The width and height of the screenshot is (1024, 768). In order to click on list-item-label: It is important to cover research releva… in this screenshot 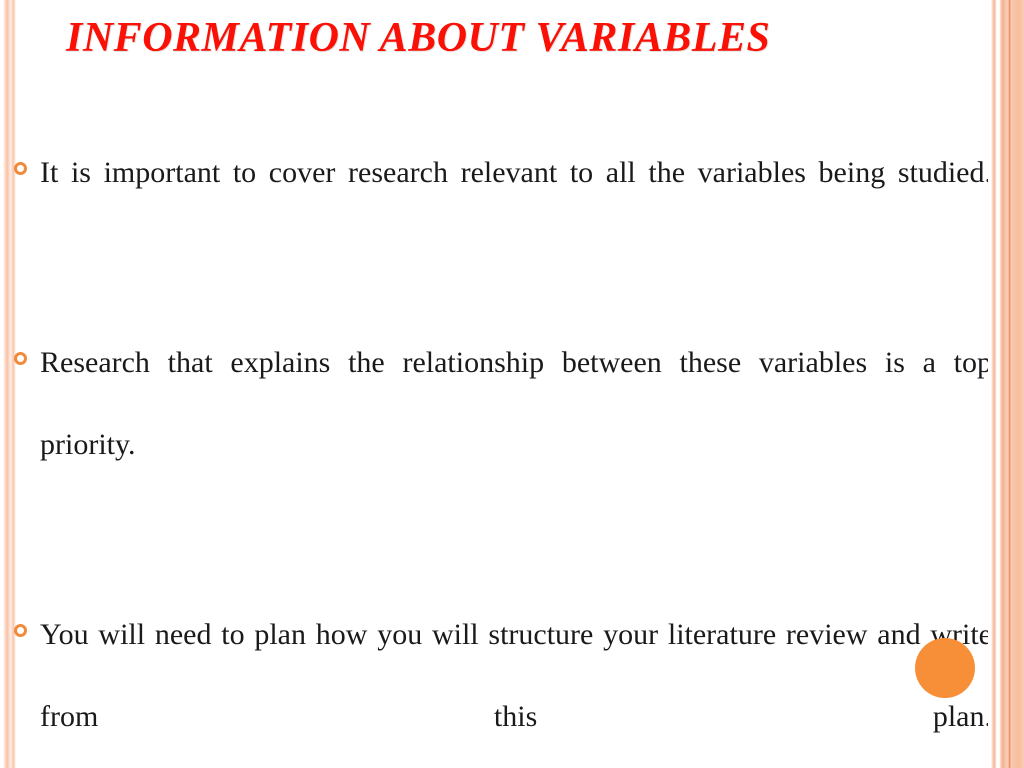, I will do `click(516, 172)`.